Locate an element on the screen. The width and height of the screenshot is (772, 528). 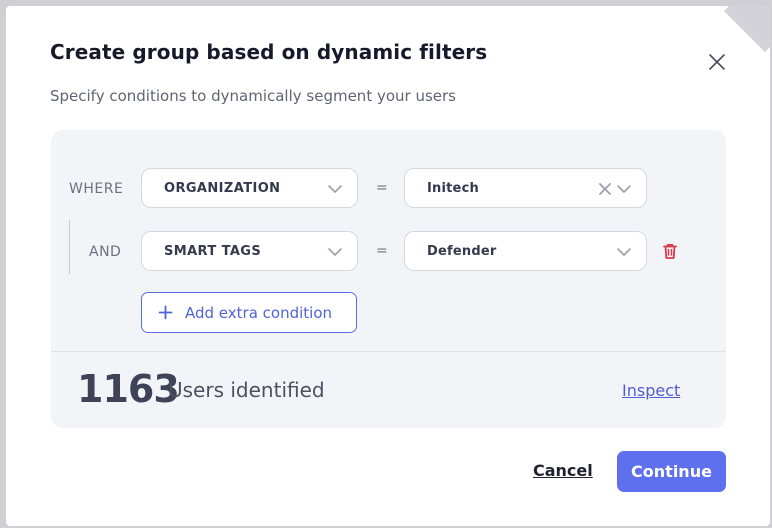
condition-keyword-where: WHERE is located at coordinates (96, 189).